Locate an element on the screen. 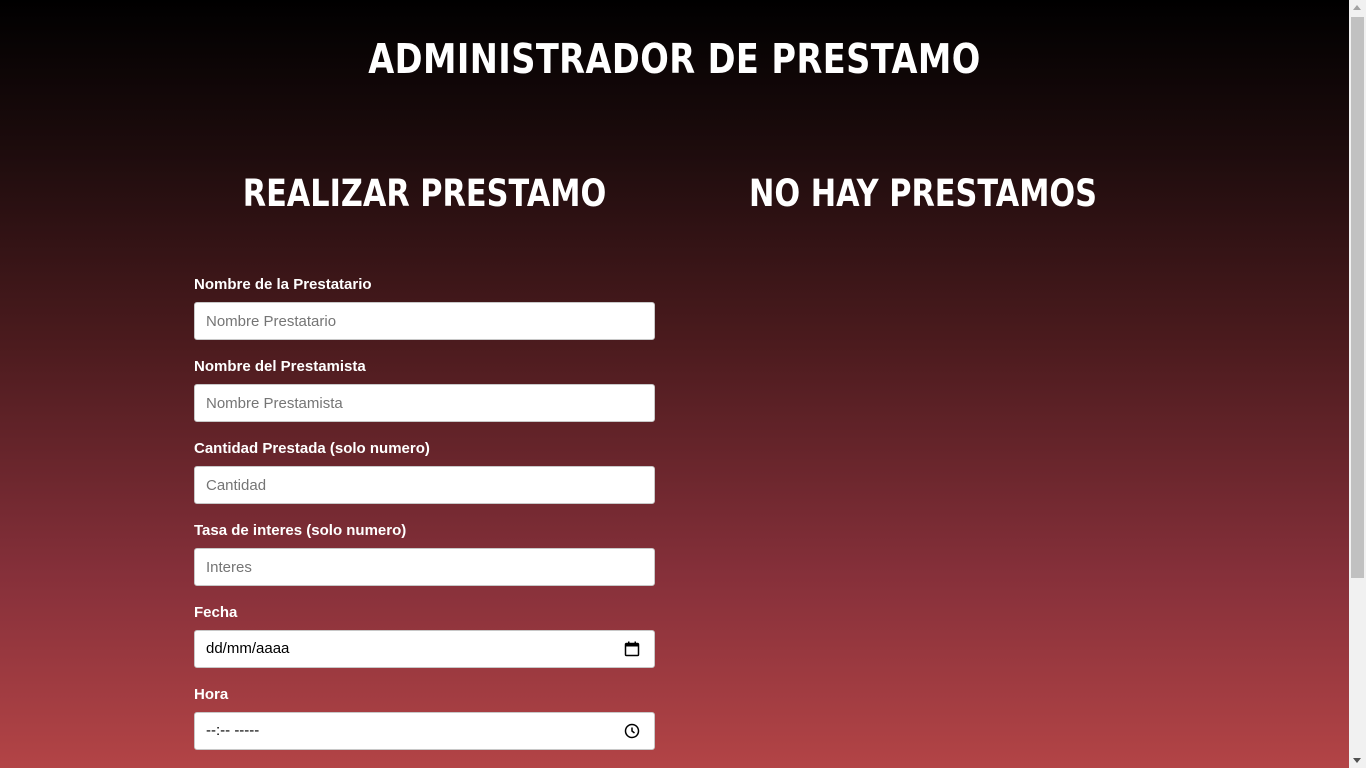 This screenshot has height=768, width=1366. amount-label: Cantidad Prestada (solo numero) is located at coordinates (312, 448).